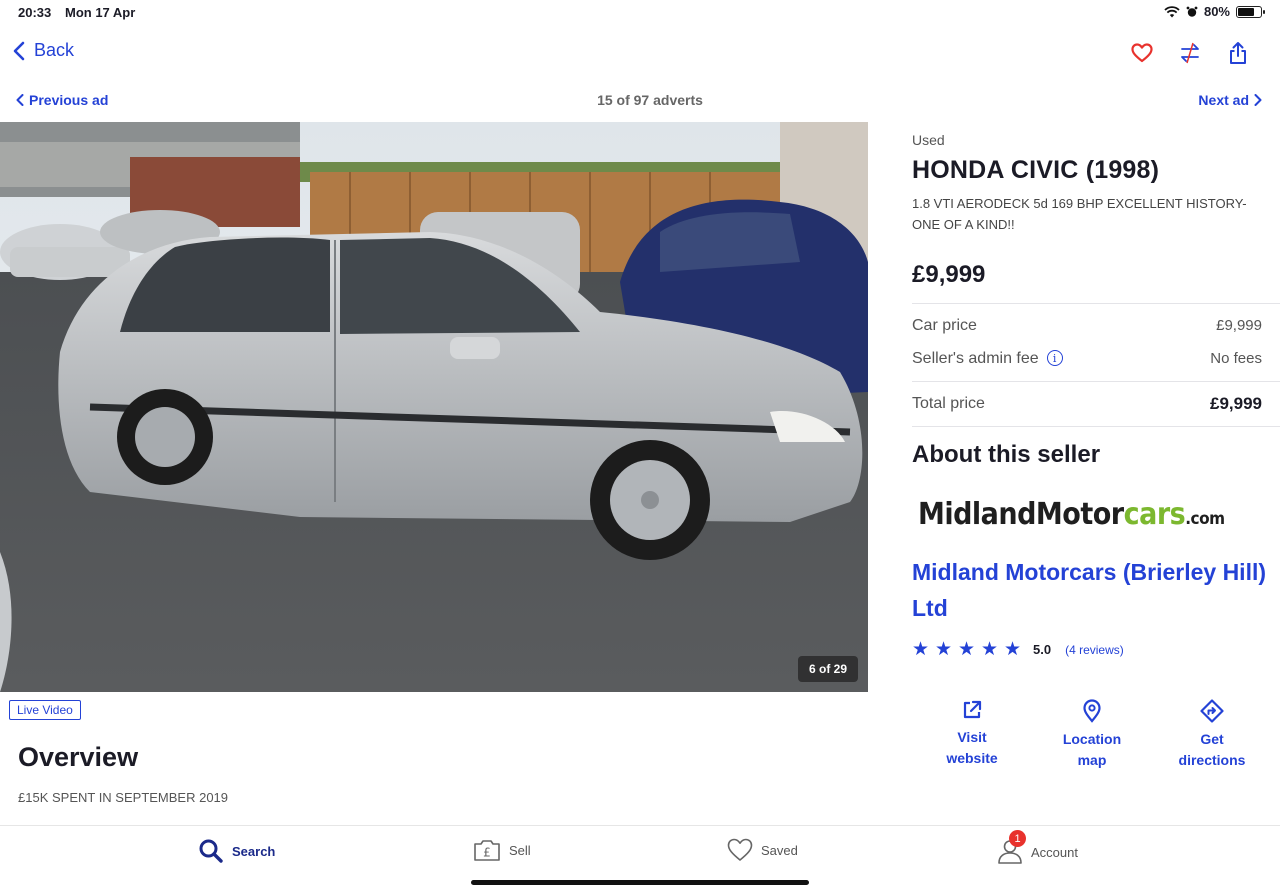 Image resolution: width=1280 pixels, height=894 pixels. What do you see at coordinates (1096, 358) in the screenshot?
I see `price-row-admin-fee: Seller's admin fee i No fees` at bounding box center [1096, 358].